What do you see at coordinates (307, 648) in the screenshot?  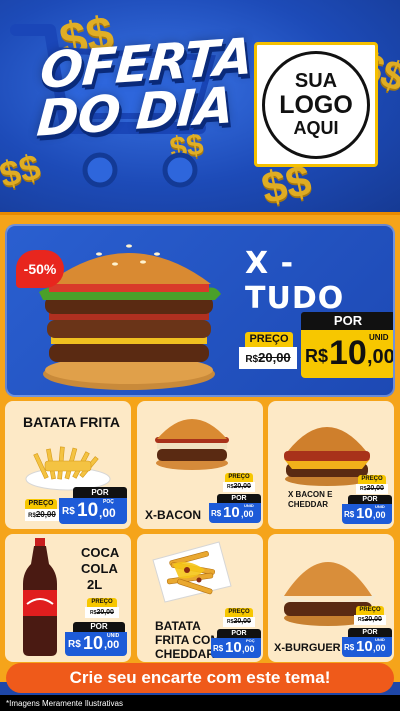 I see `product-name: X-BURGUER` at bounding box center [307, 648].